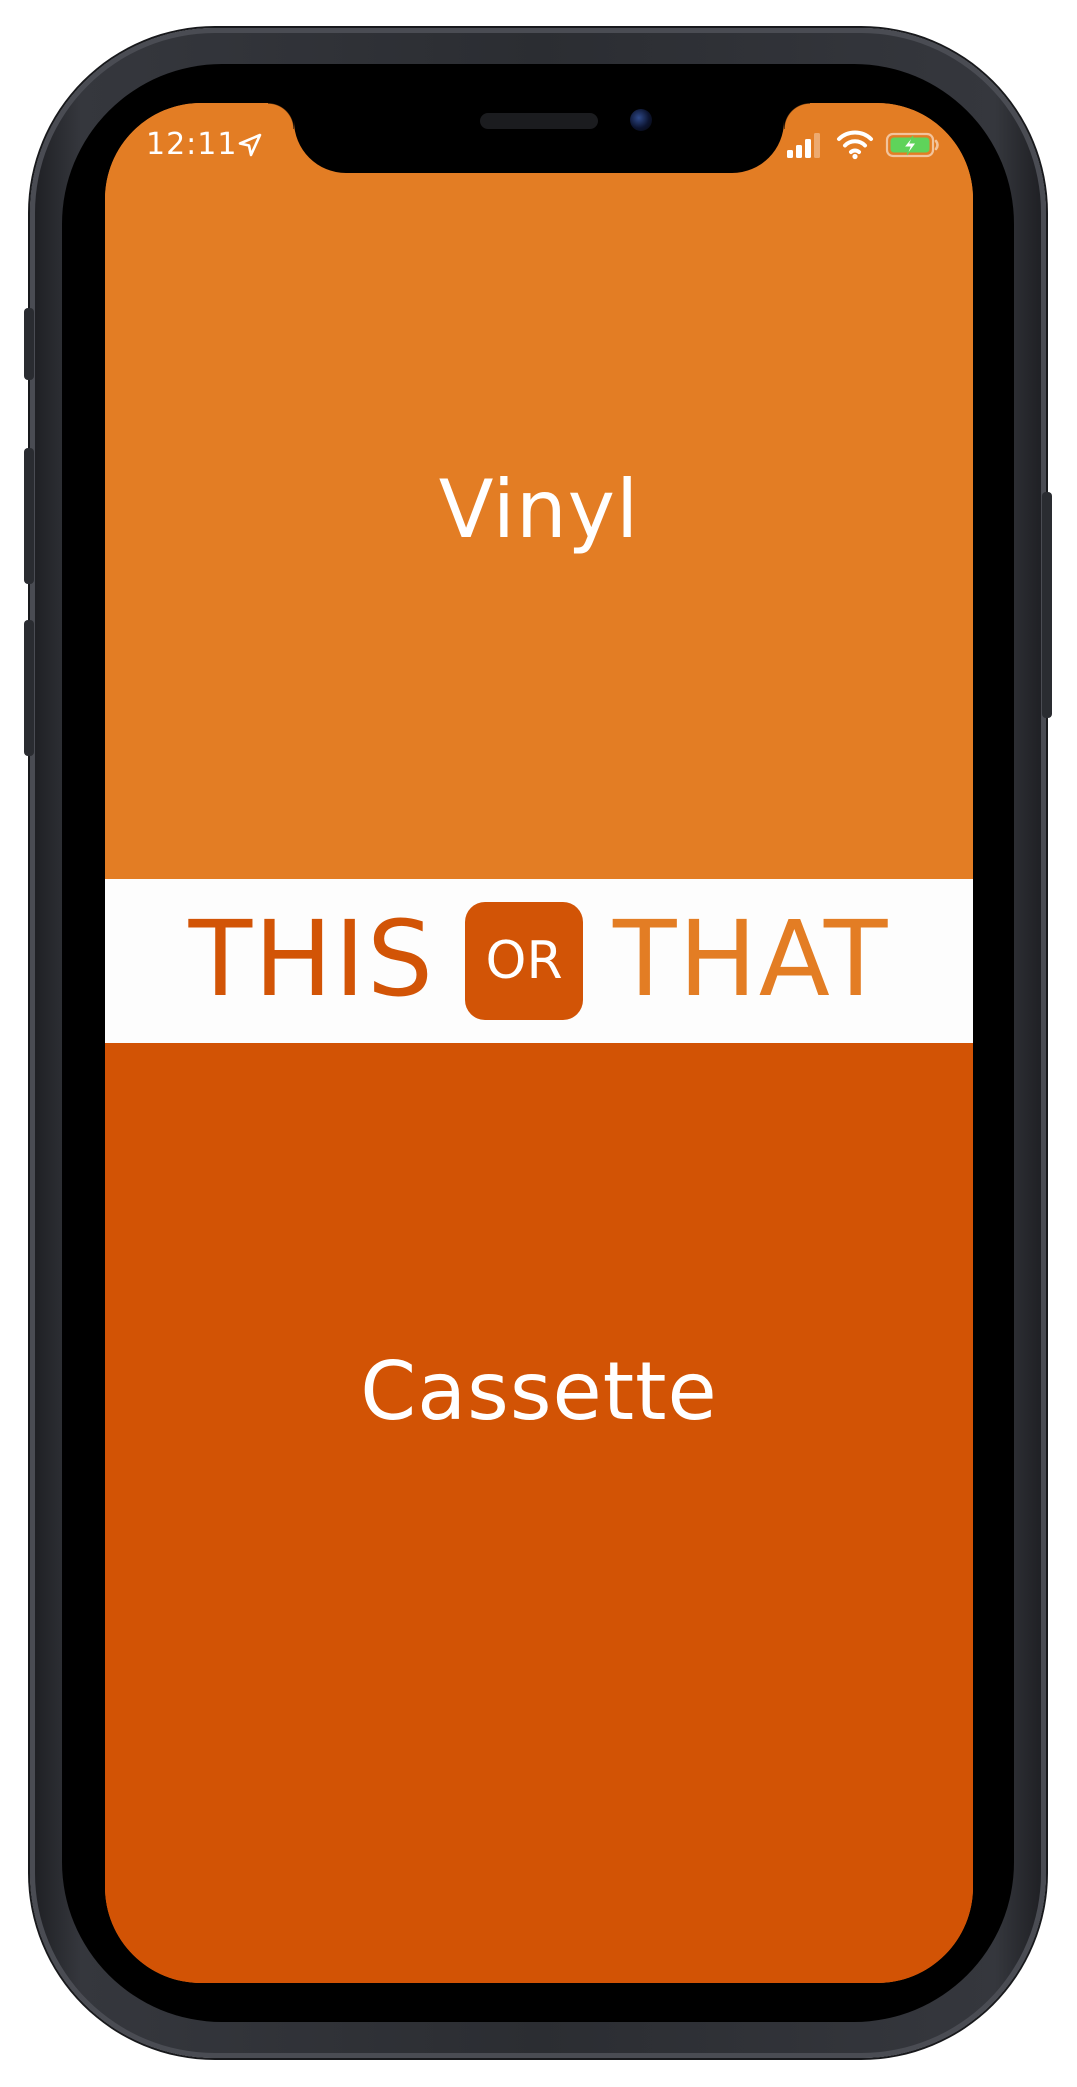 This screenshot has height=2087, width=1077. I want to click on location-arrow-icon, so click(250, 145).